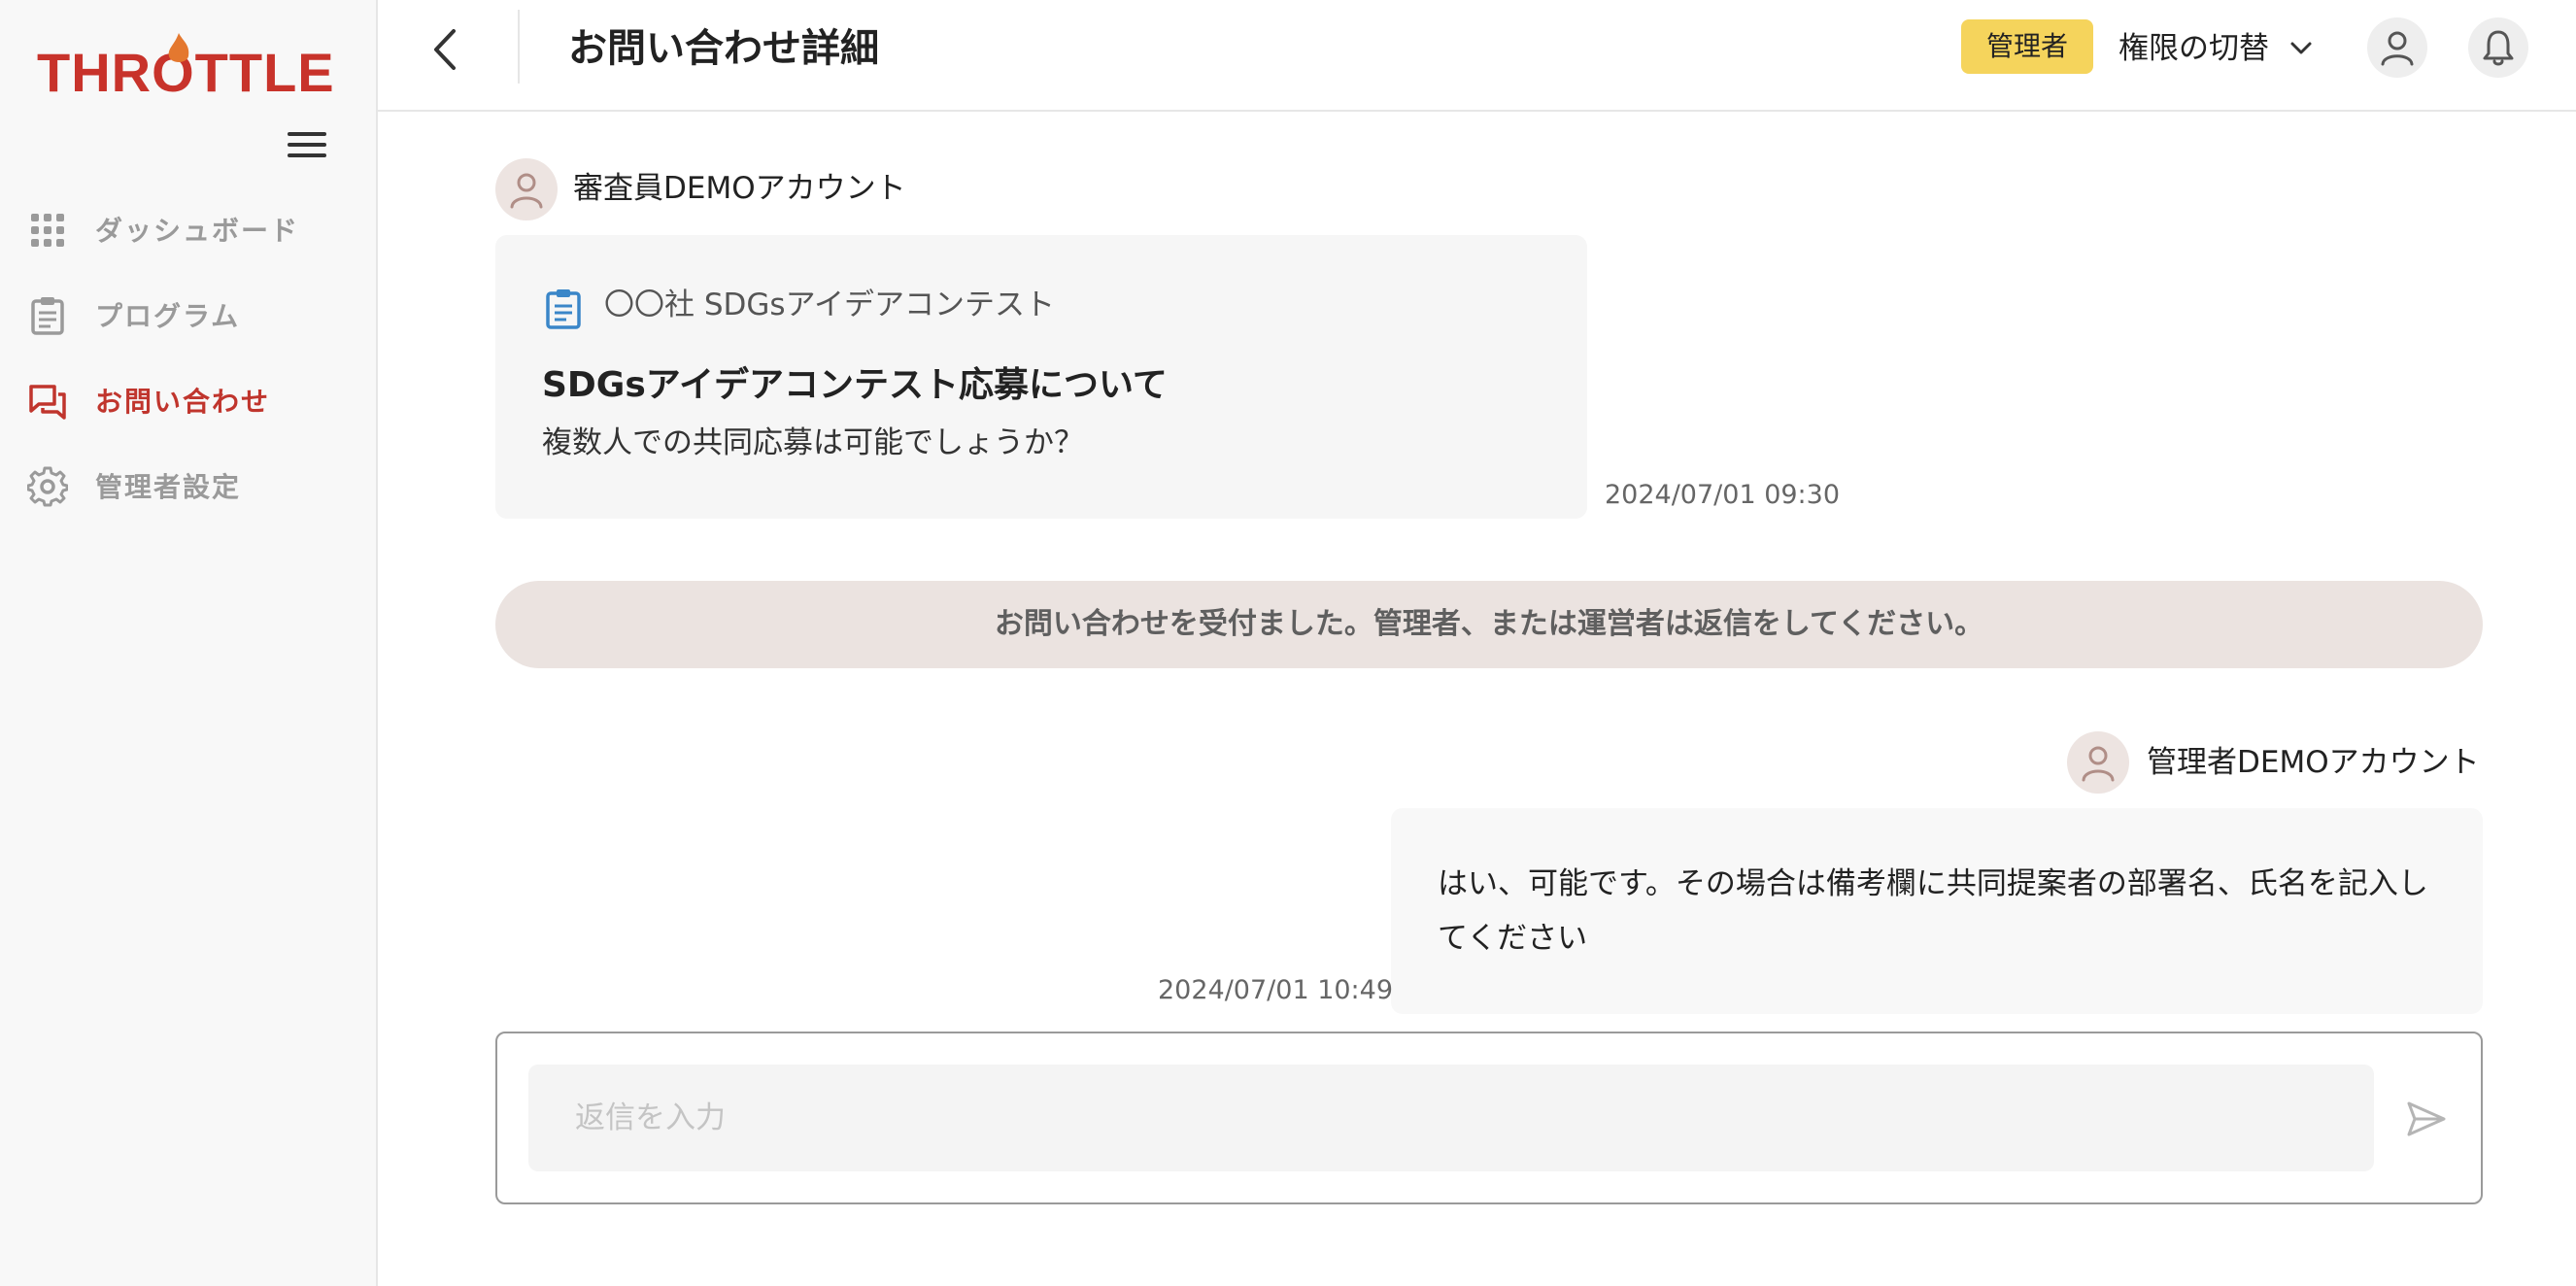 The image size is (2576, 1286). What do you see at coordinates (1933, 911) in the screenshot?
I see `reply-body: はい、可能です。その場合は備考欄に共同提案者の部署名、氏名を記入してください` at bounding box center [1933, 911].